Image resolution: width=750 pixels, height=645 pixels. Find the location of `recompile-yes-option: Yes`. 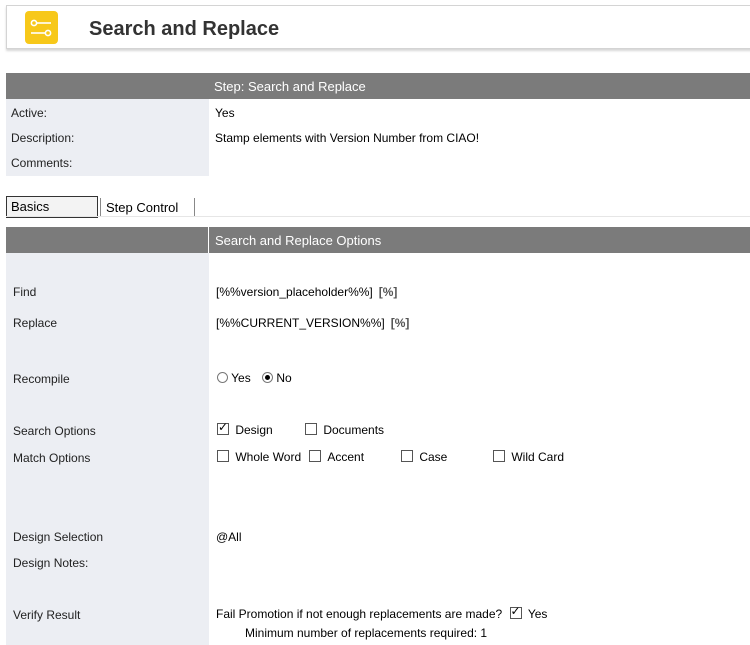

recompile-yes-option: Yes is located at coordinates (234, 378).